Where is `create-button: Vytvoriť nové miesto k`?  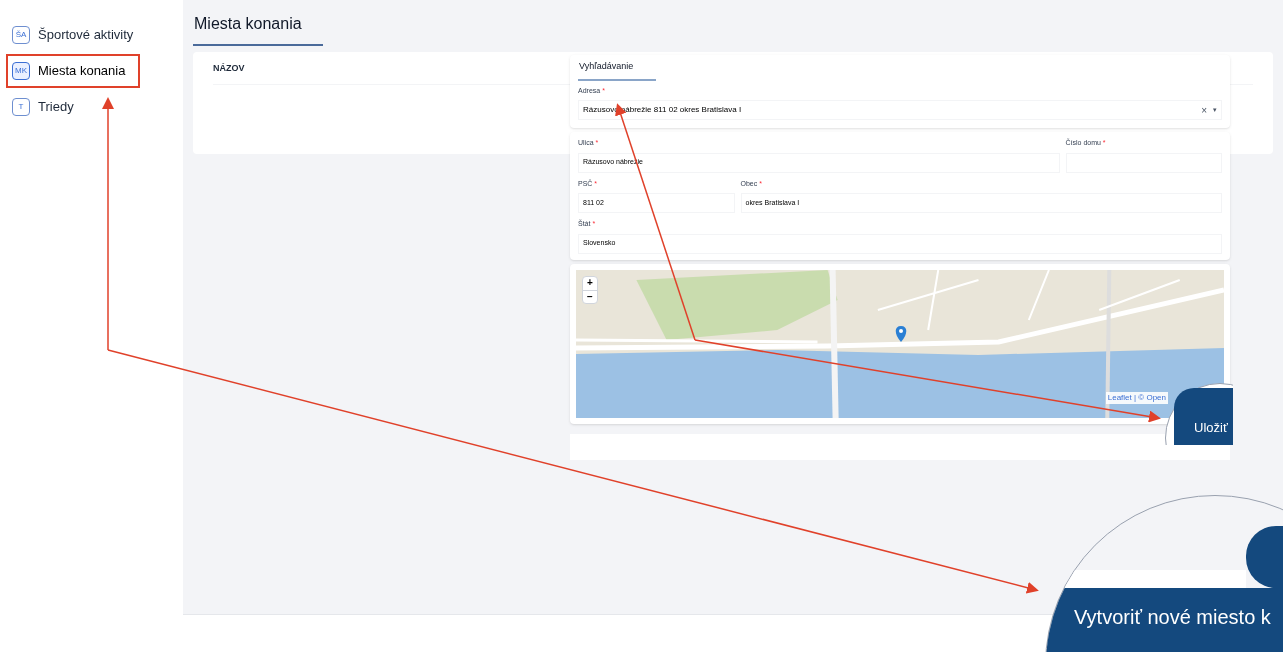 create-button: Vytvoriť nové miesto k is located at coordinates (1164, 620).